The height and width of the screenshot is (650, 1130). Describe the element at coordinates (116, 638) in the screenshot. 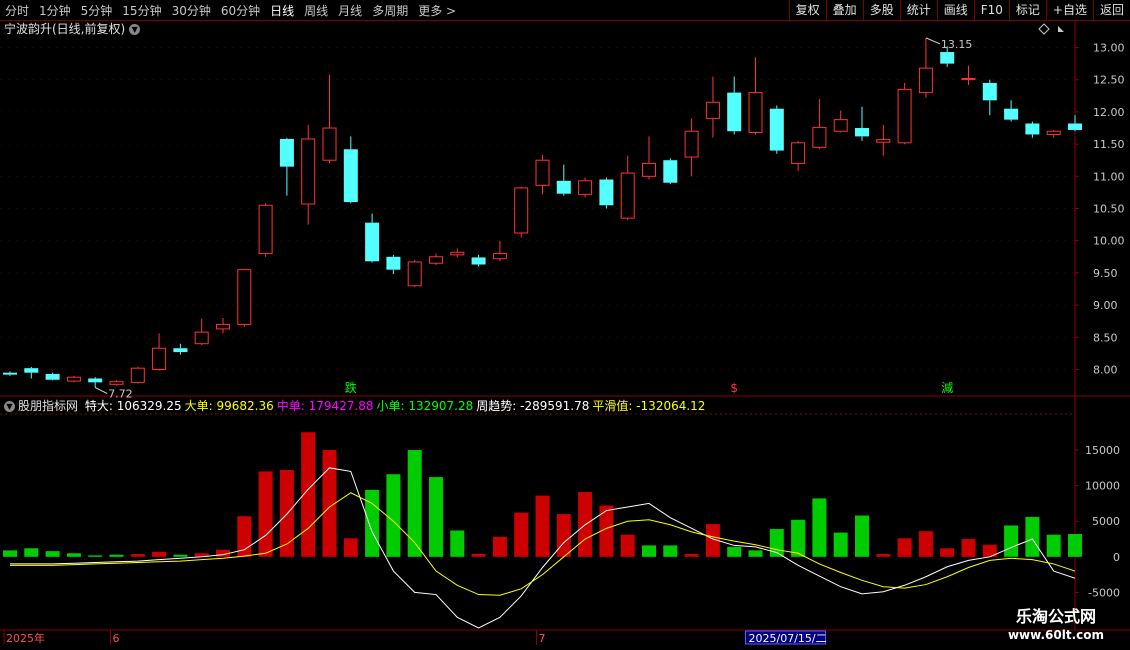

I see `time-label-1: 6` at that location.